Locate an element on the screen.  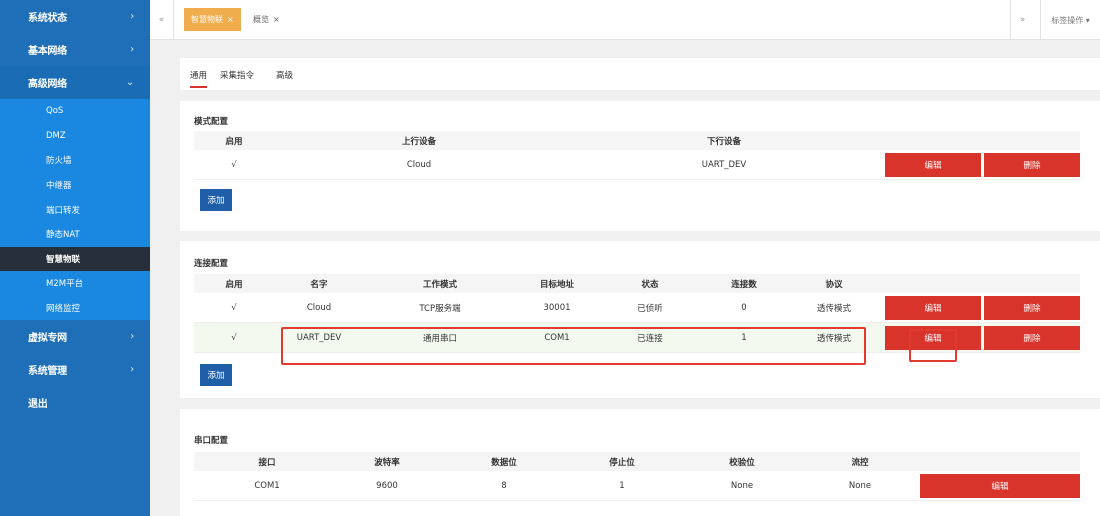
sidebar-item-repeater: 中继器 is located at coordinates (75, 185).